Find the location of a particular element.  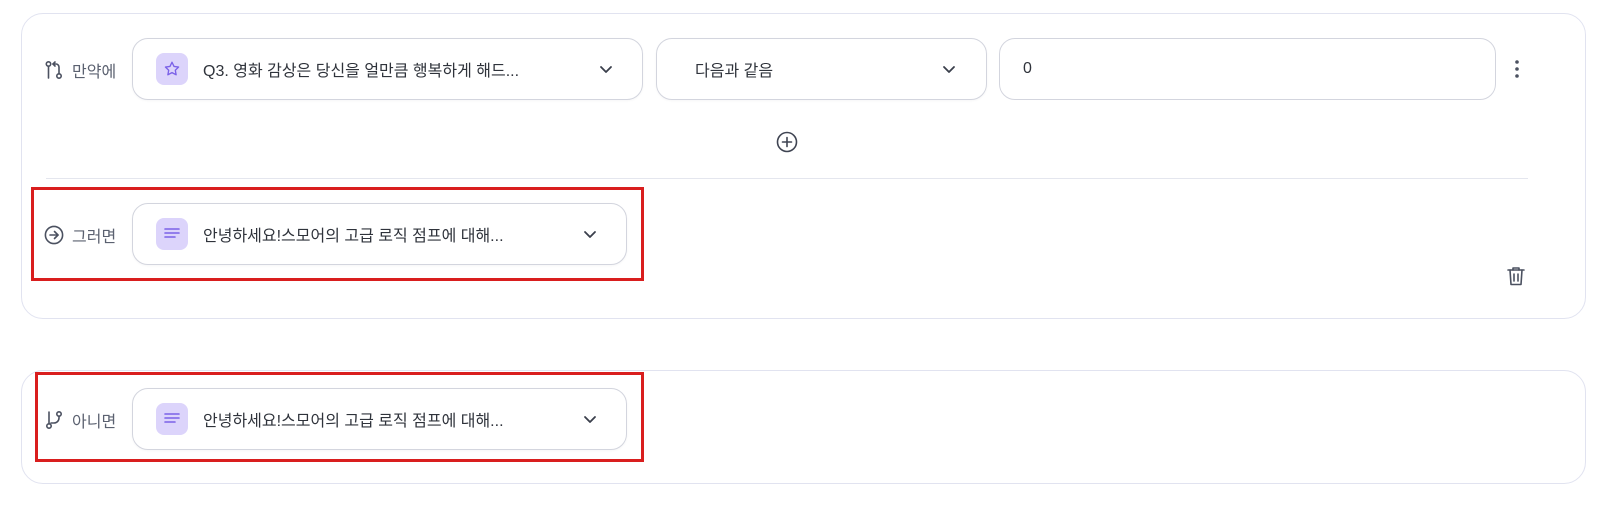

if-label-group: 만약에 is located at coordinates (80, 70).